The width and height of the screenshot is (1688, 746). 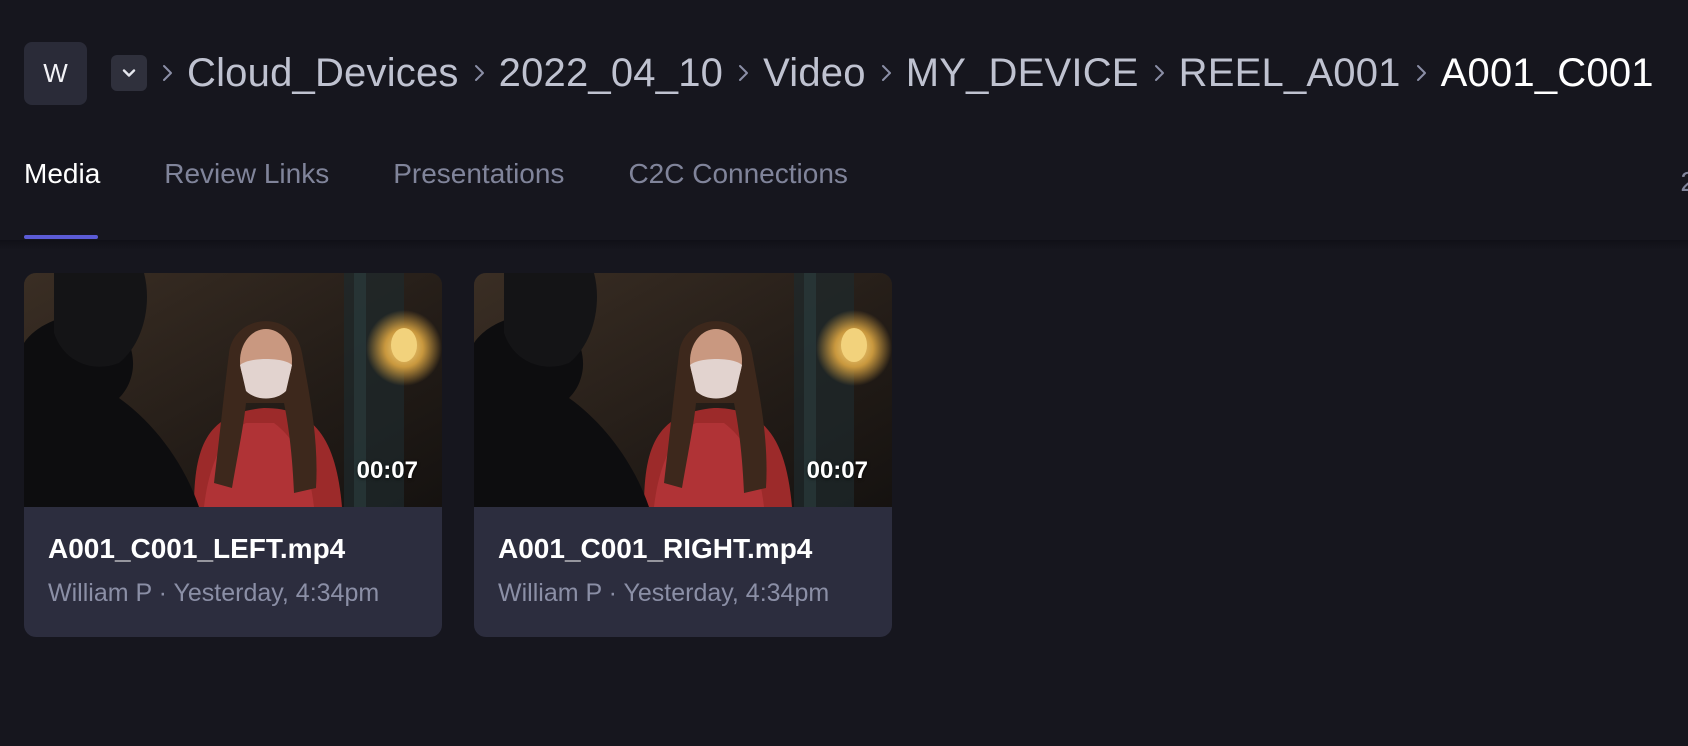 I want to click on tab-review-links: Review Links, so click(x=246, y=174).